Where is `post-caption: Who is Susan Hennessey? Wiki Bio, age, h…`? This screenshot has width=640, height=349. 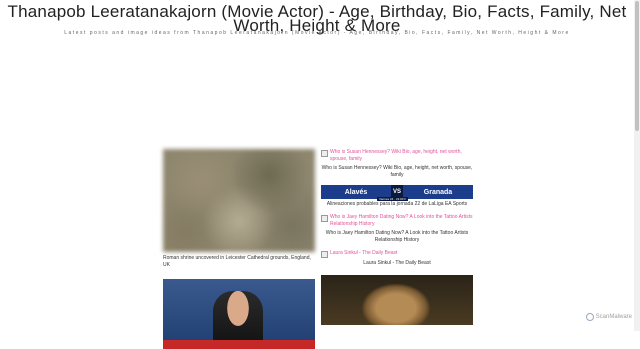
post-caption: Who is Susan Hennessey? Wiki Bio, age, h… is located at coordinates (397, 171).